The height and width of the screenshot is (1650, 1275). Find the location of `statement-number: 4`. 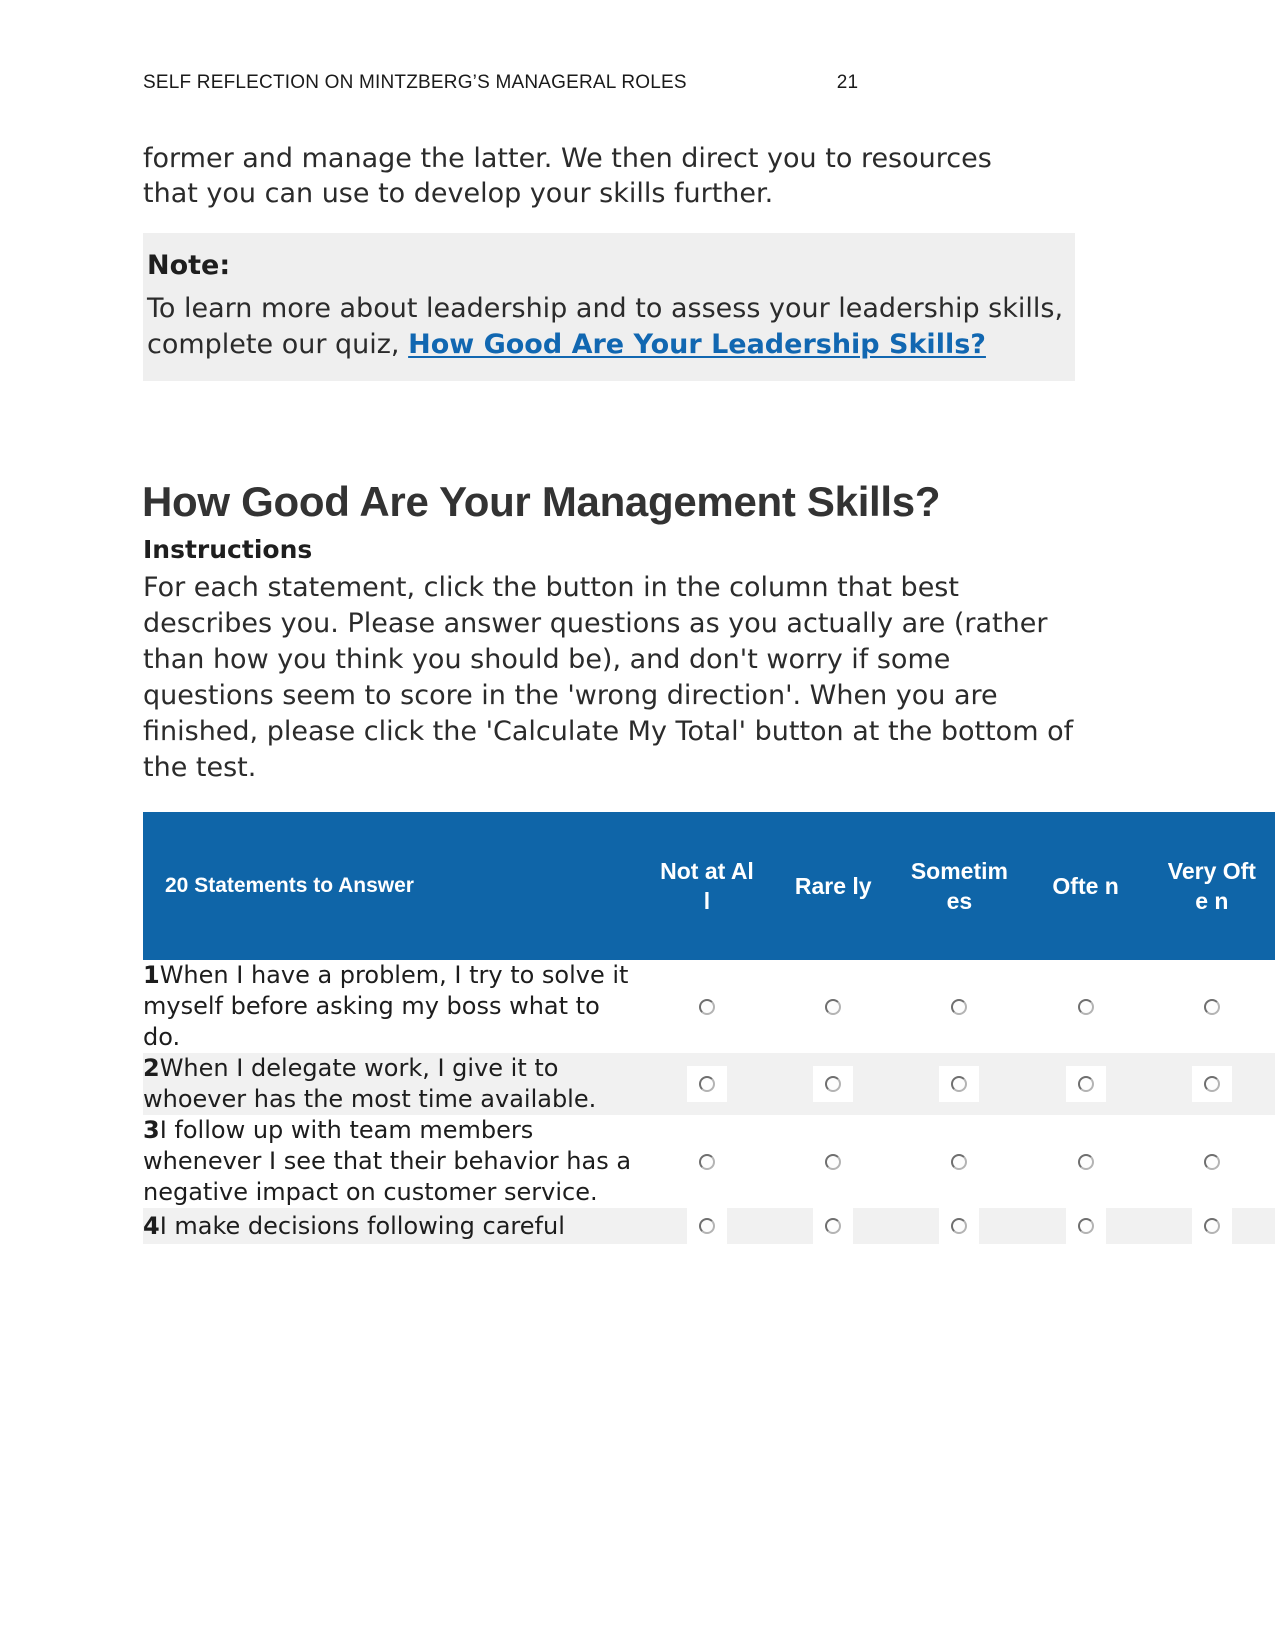

statement-number: 4 is located at coordinates (151, 1225).